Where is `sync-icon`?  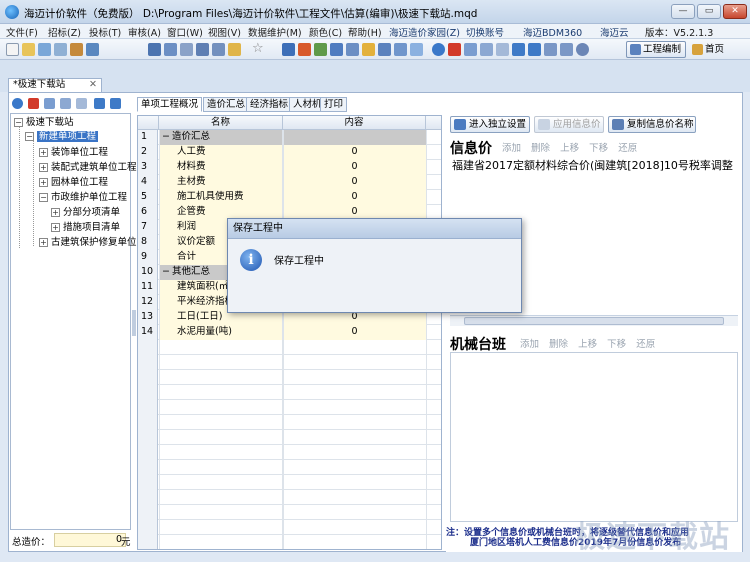 sync-icon is located at coordinates (416, 49).